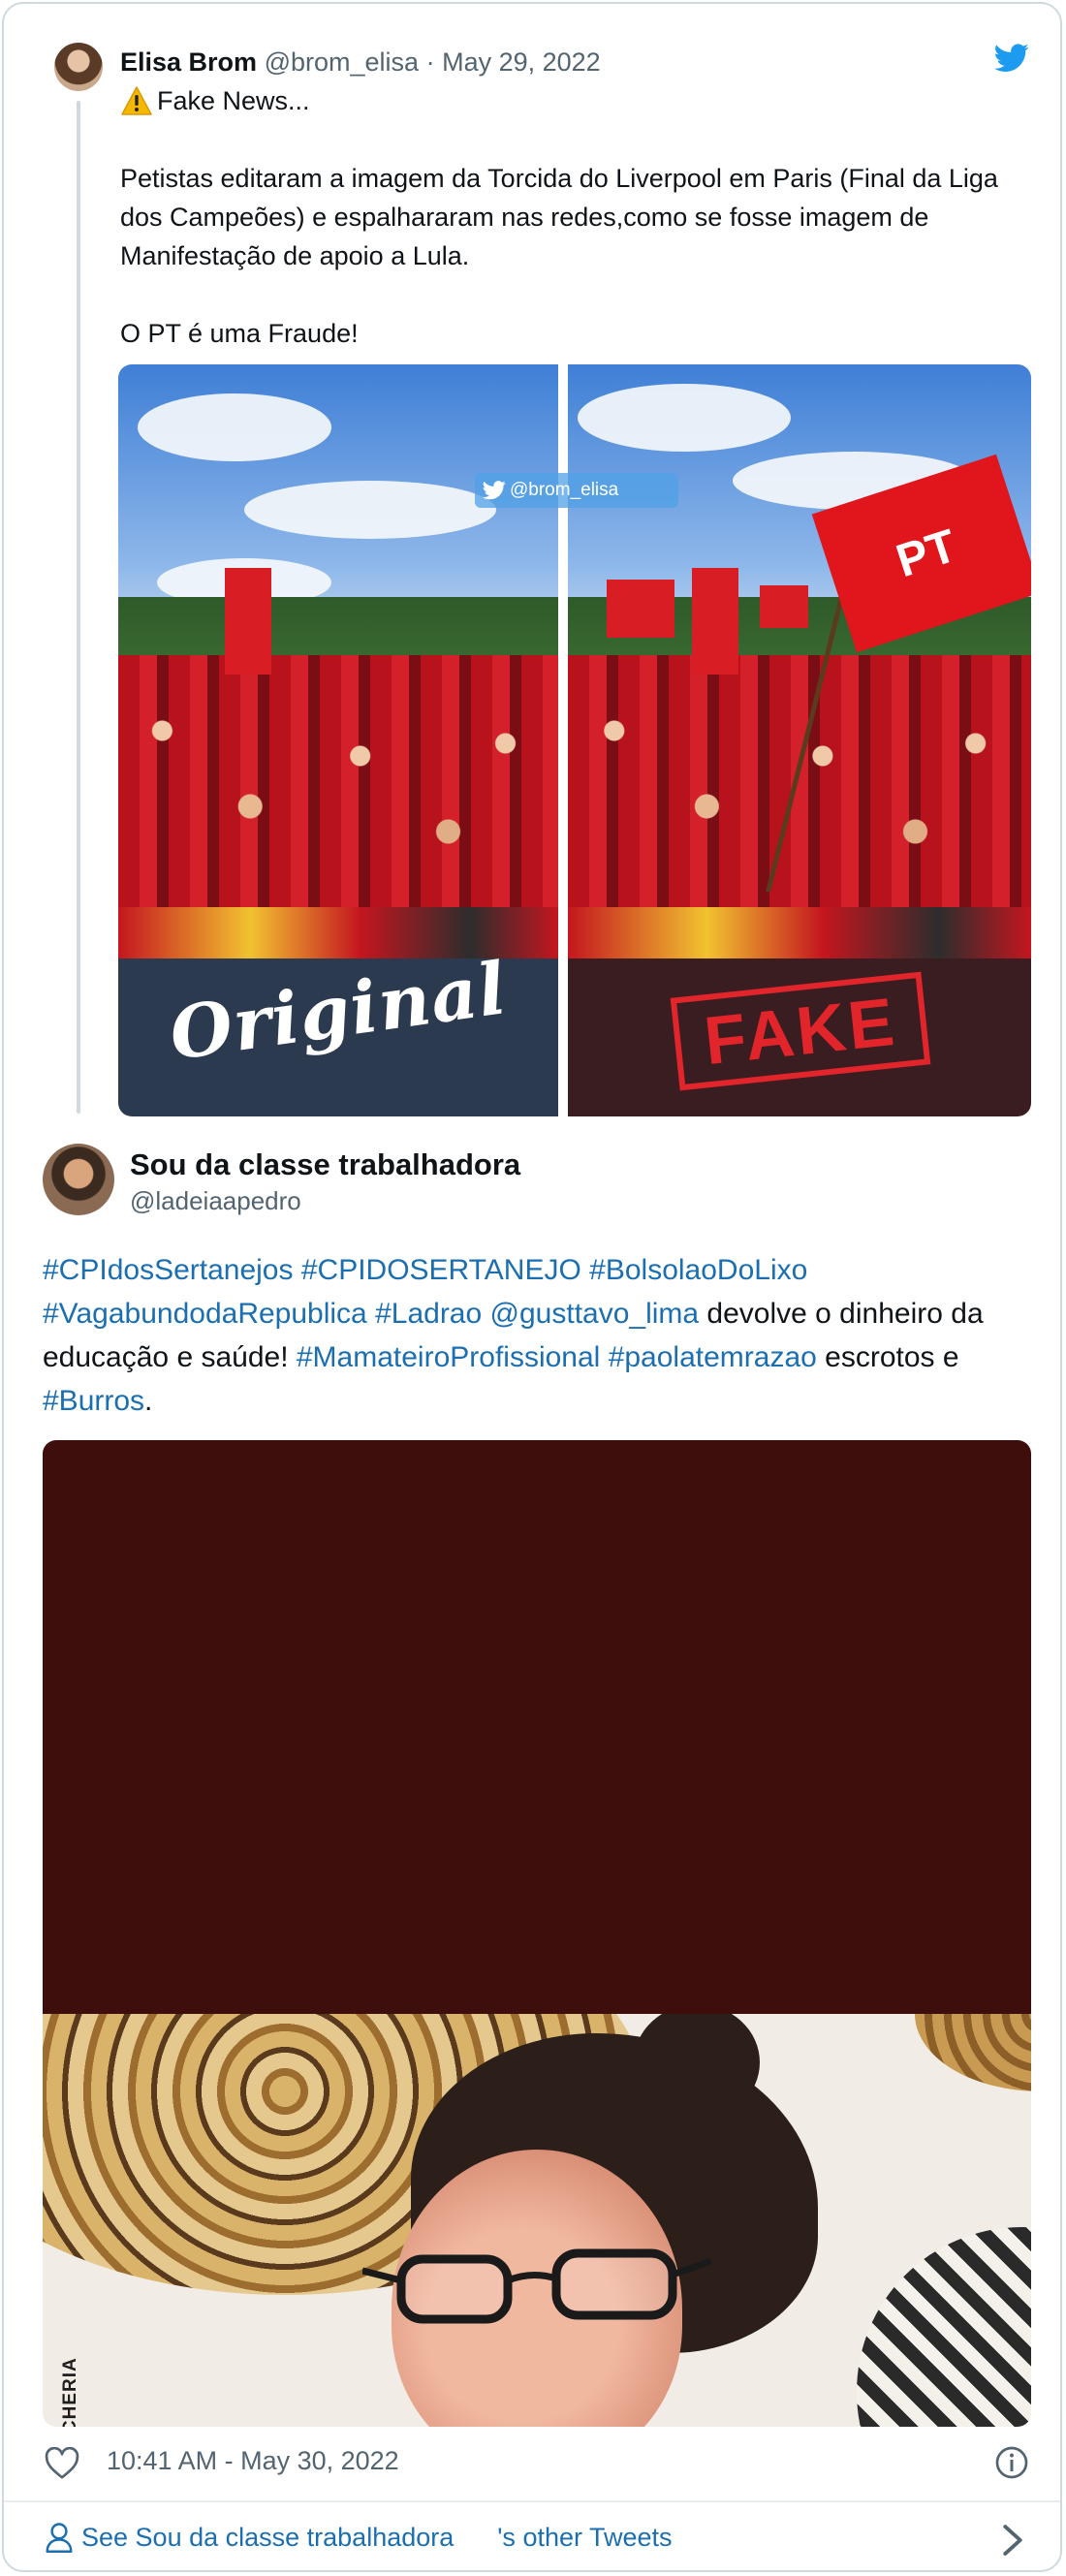  Describe the element at coordinates (71, 2351) in the screenshot. I see `debocheria-watermark: DEBOCHERIA` at that location.